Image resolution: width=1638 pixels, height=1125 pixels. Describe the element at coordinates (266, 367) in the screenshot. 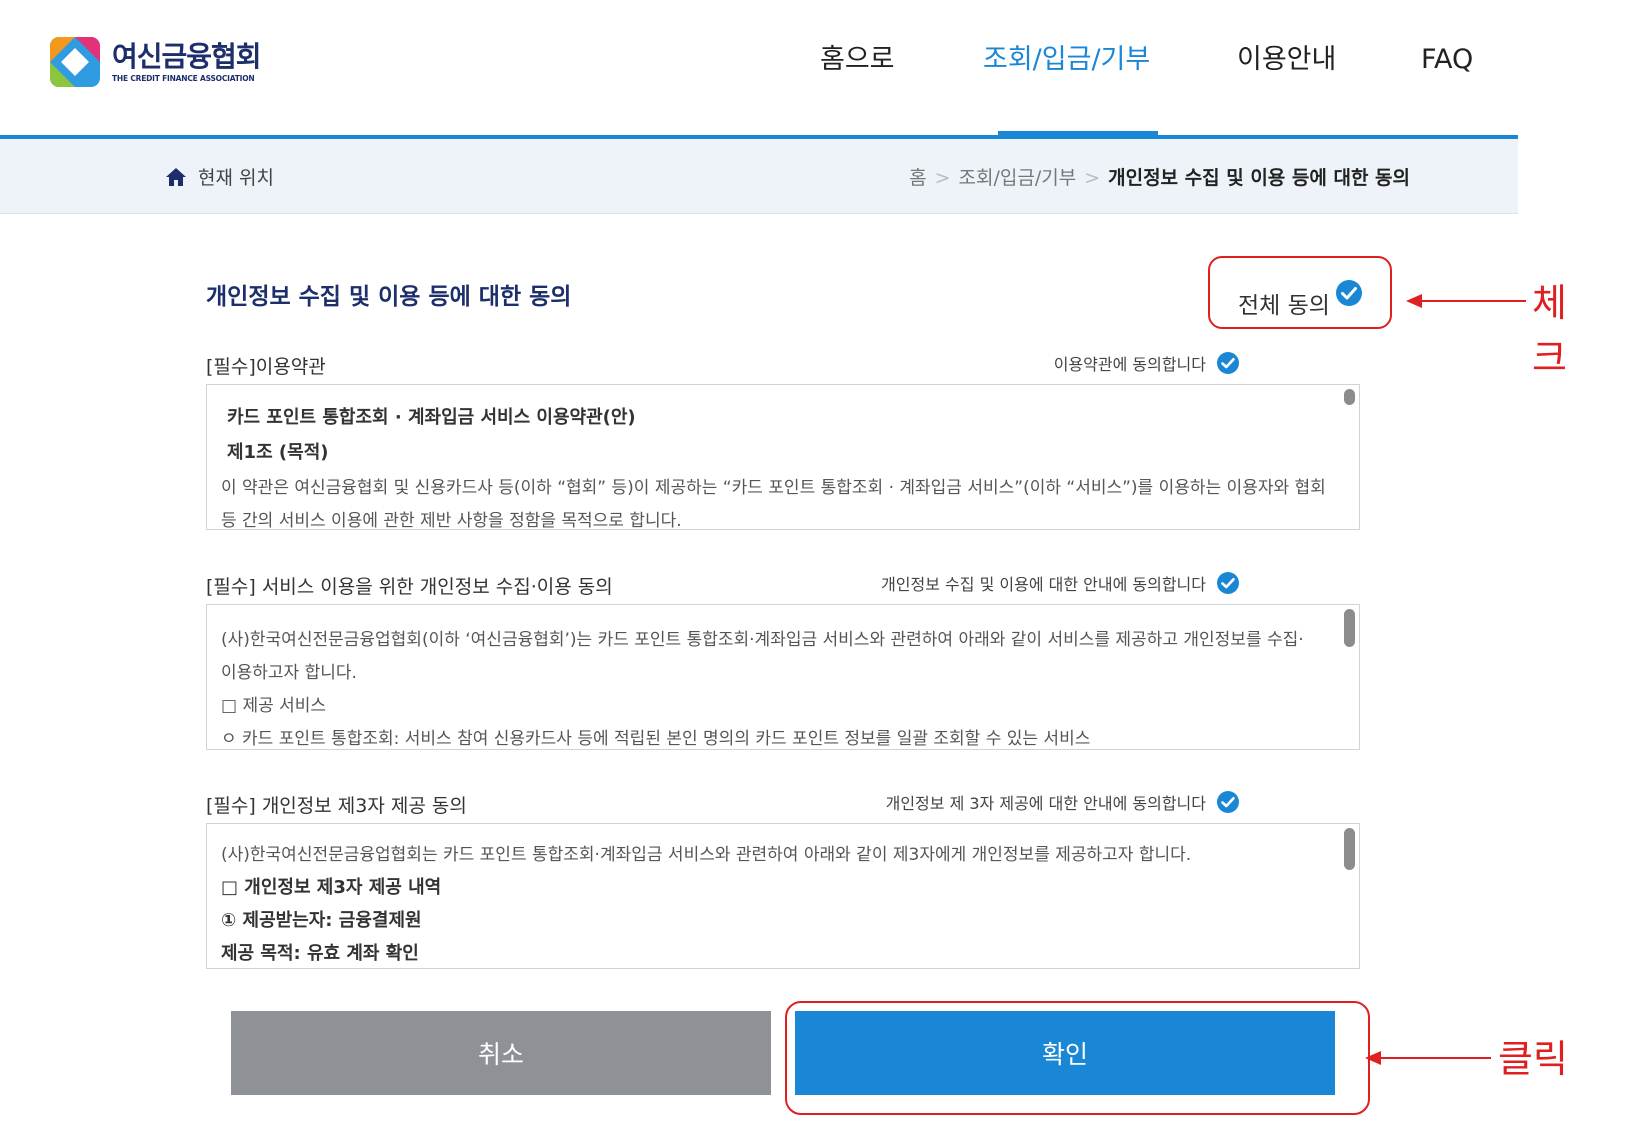

I see `section-terms-label: [필수]이용약관` at that location.